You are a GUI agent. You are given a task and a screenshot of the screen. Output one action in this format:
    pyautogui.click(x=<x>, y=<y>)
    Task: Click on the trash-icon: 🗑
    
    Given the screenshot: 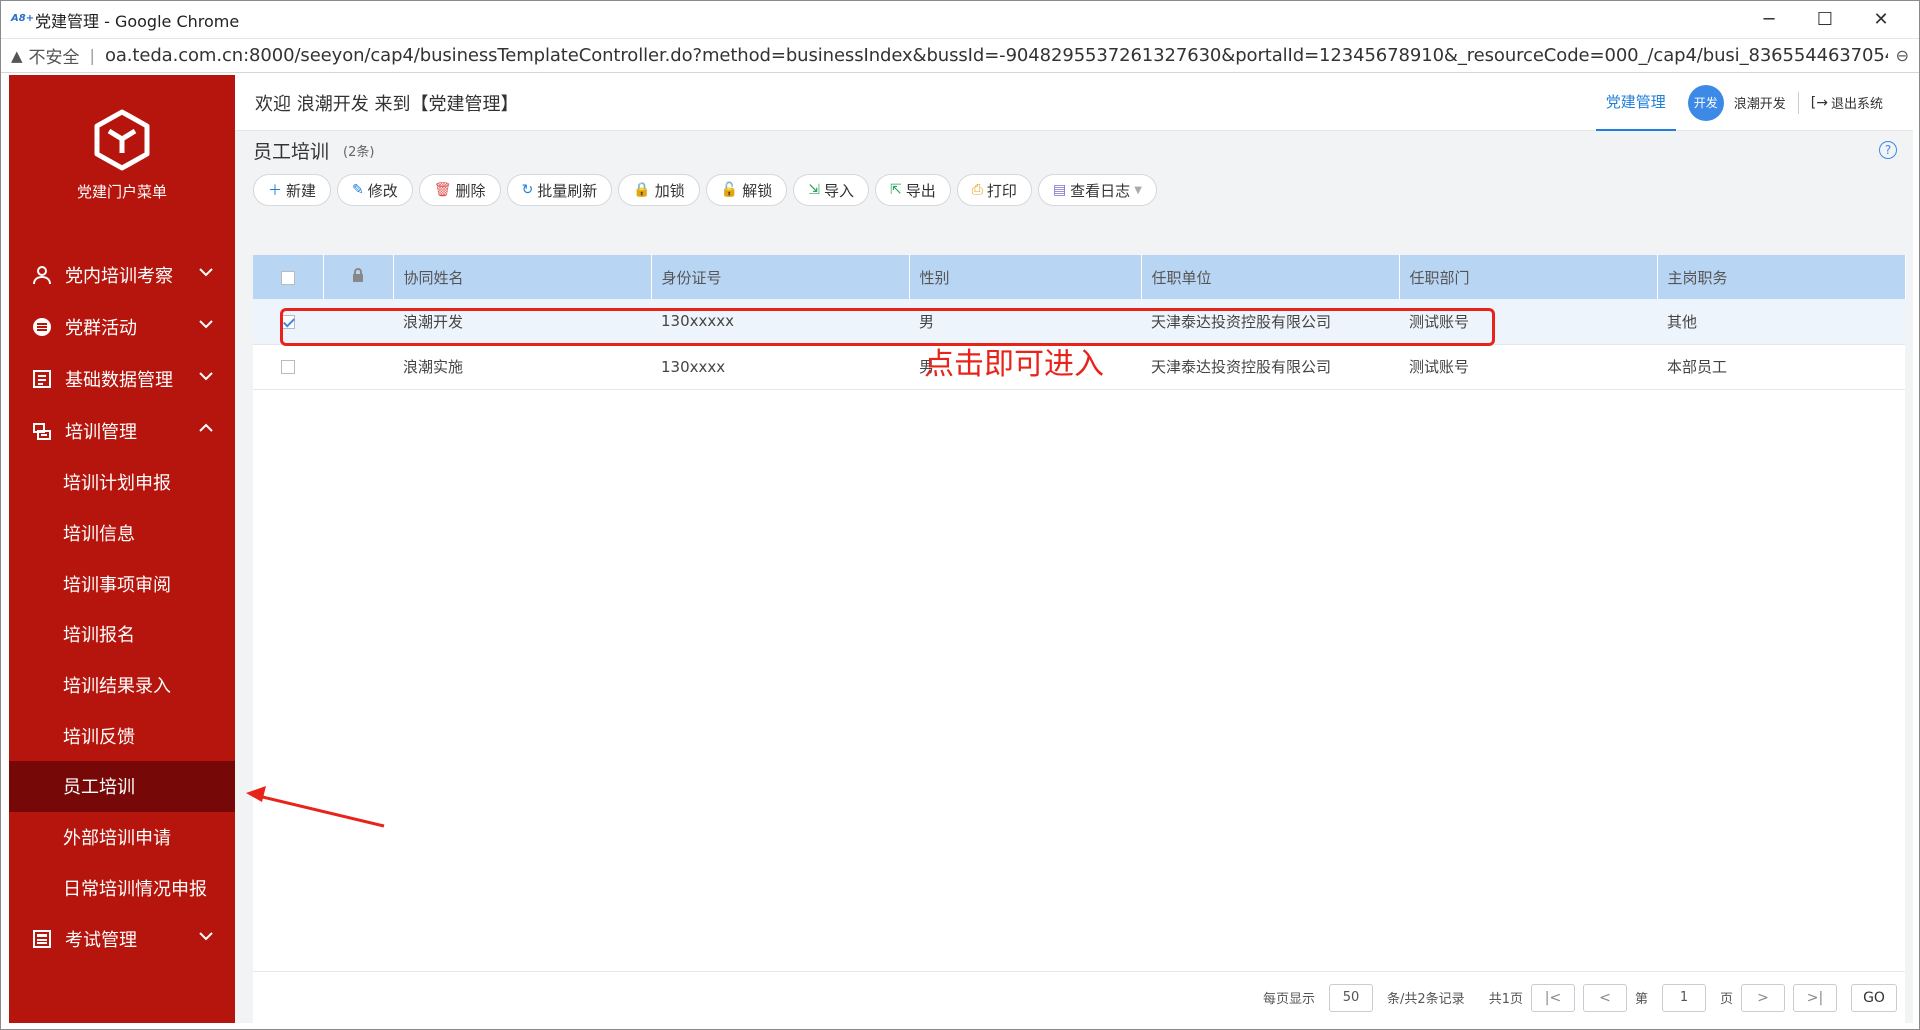 What is the action you would take?
    pyautogui.click(x=442, y=190)
    